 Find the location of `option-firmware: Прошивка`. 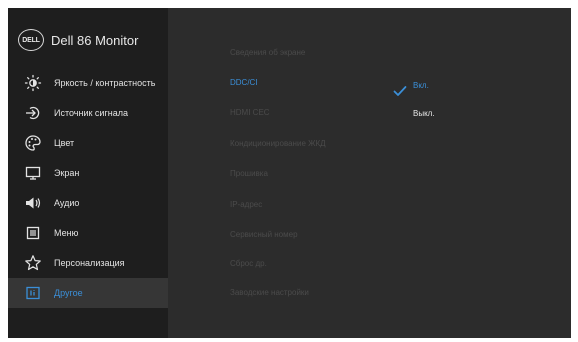

option-firmware: Прошивка is located at coordinates (249, 173).